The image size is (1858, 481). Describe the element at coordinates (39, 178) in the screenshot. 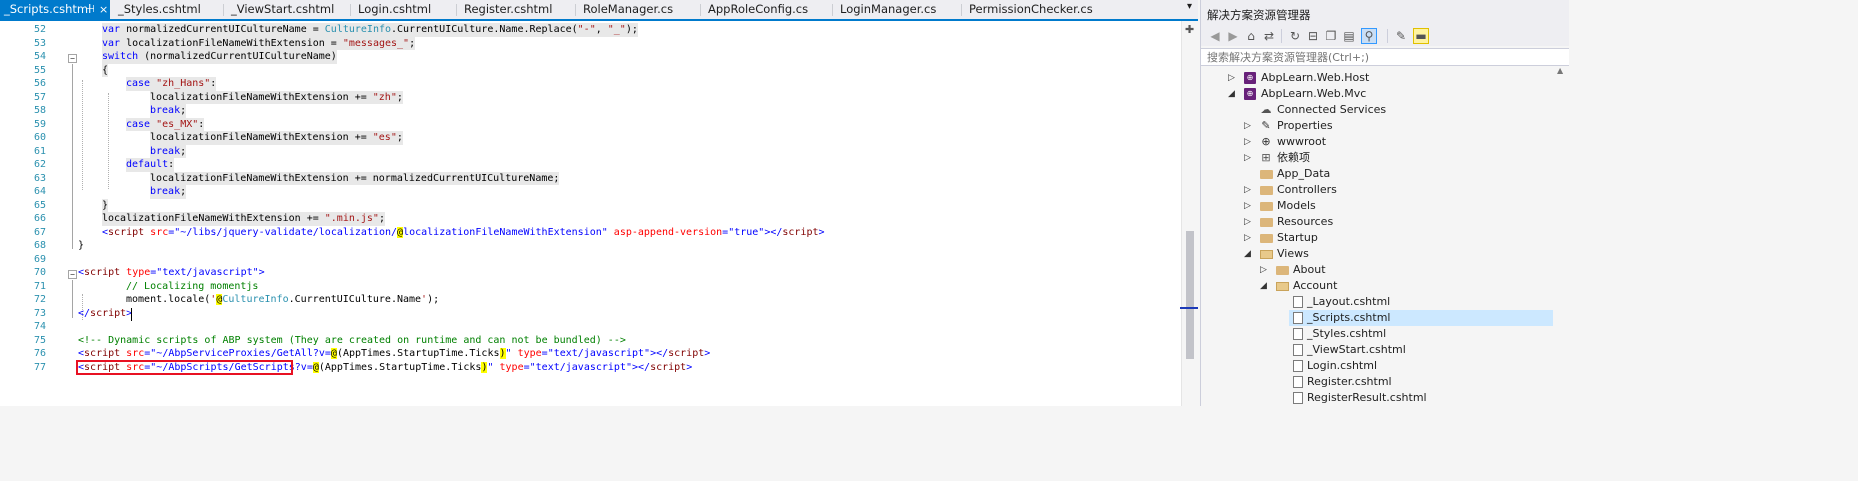

I see `line-number: 63` at that location.